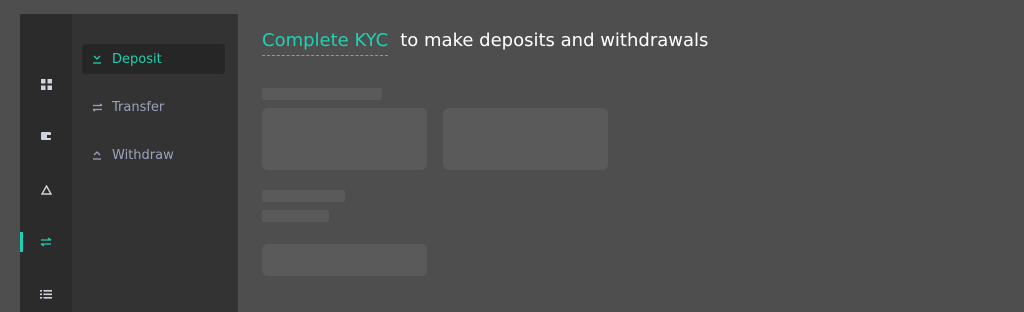  What do you see at coordinates (344, 260) in the screenshot?
I see `skeleton-input` at bounding box center [344, 260].